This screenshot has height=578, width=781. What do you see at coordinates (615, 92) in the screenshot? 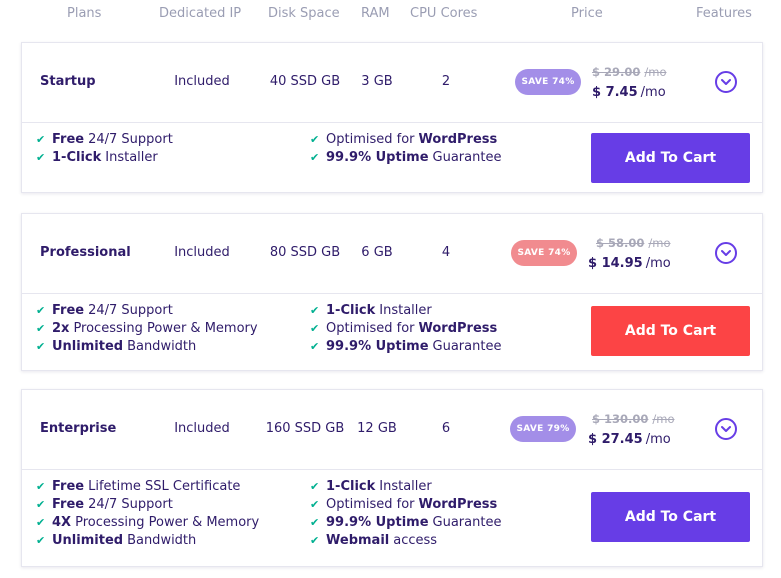
I see `current-price-amount: $ 7.45` at bounding box center [615, 92].